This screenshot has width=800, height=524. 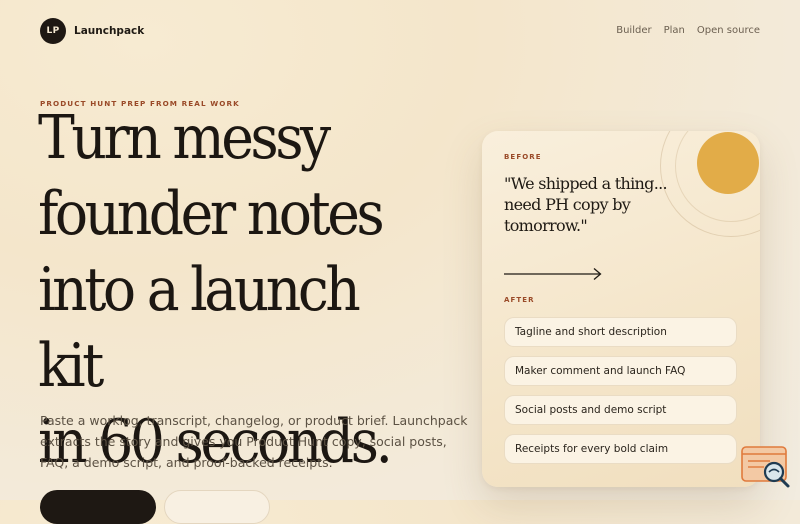 I want to click on list-item: Social posts and demo script, so click(x=620, y=410).